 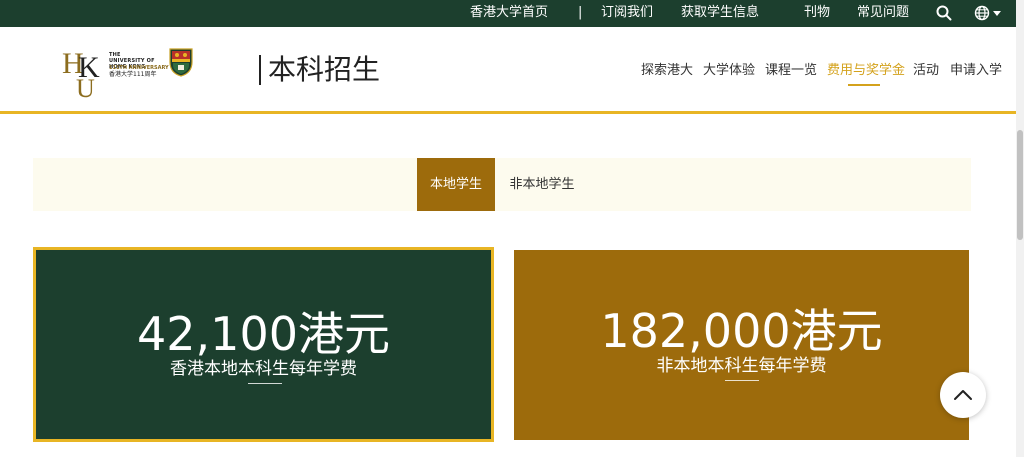 I want to click on university-crest-icon, so click(x=181, y=62).